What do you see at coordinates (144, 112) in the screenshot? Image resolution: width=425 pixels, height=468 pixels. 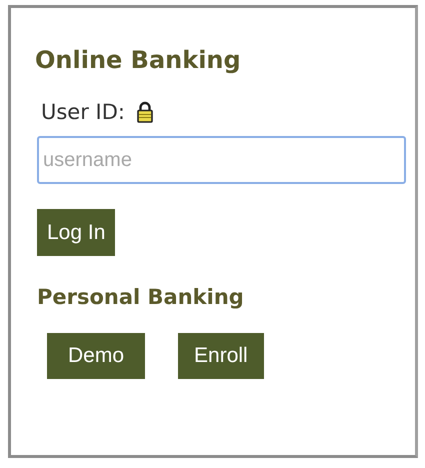 I see `lock-icon` at bounding box center [144, 112].